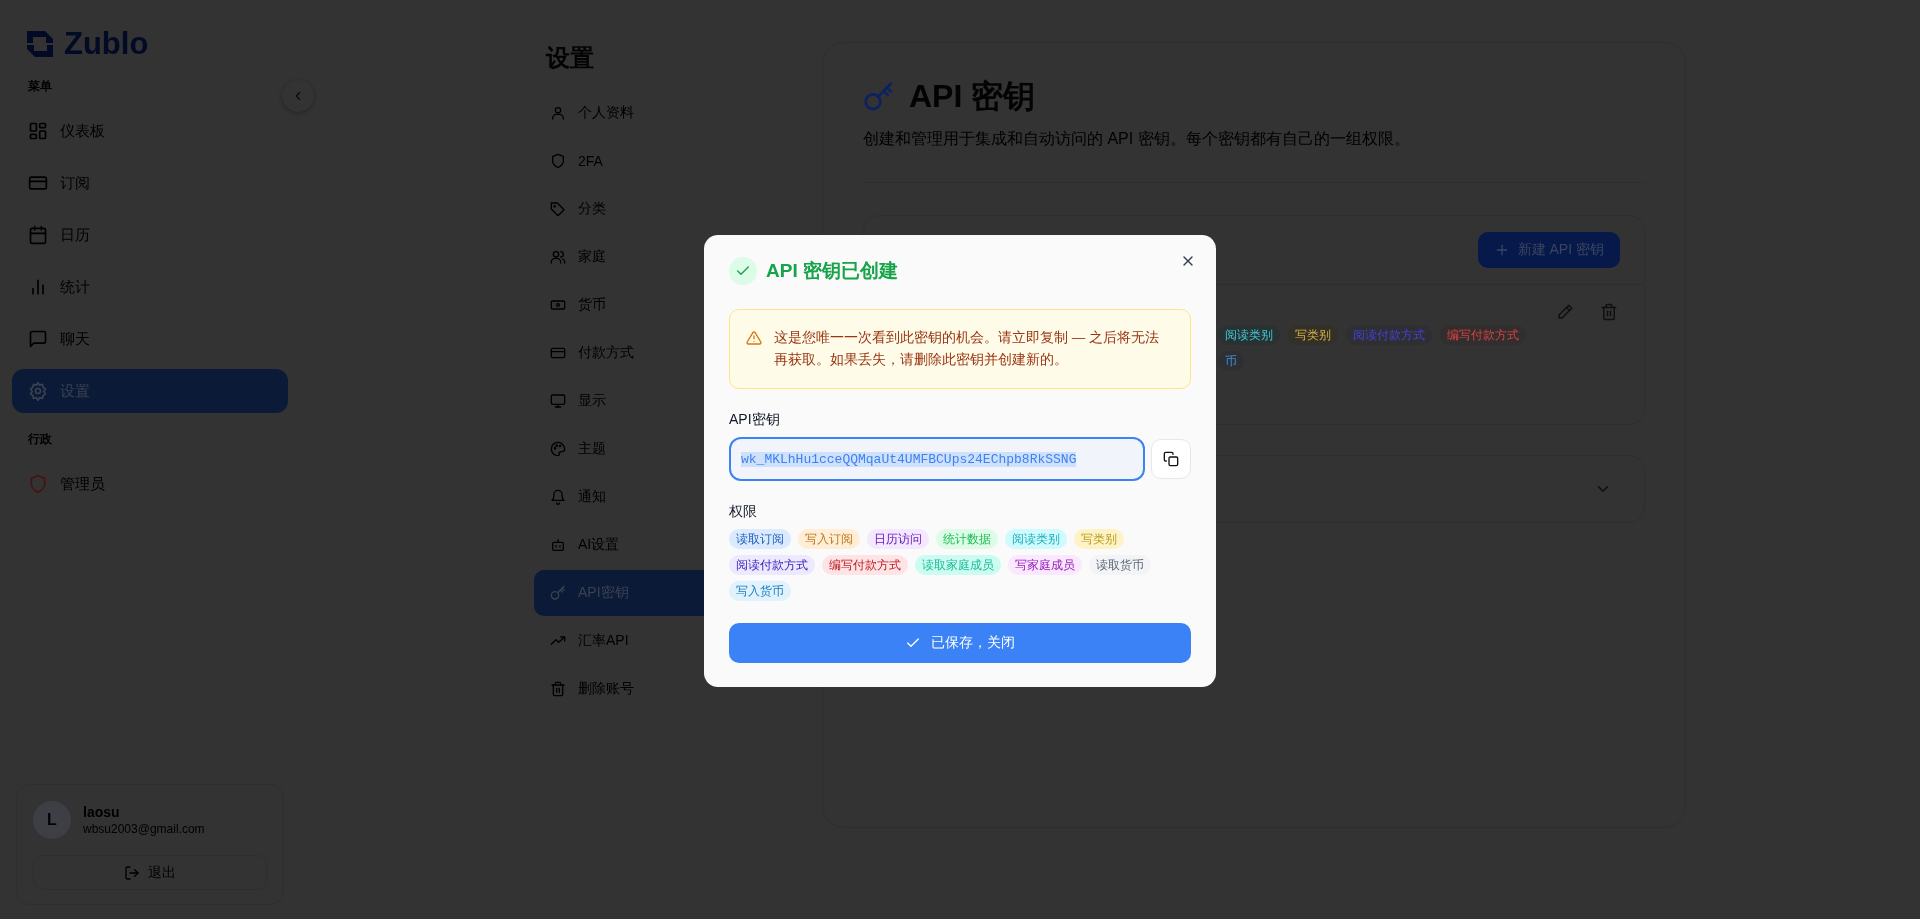 Image resolution: width=1920 pixels, height=919 pixels. Describe the element at coordinates (40, 44) in the screenshot. I see `logo-icon` at that location.